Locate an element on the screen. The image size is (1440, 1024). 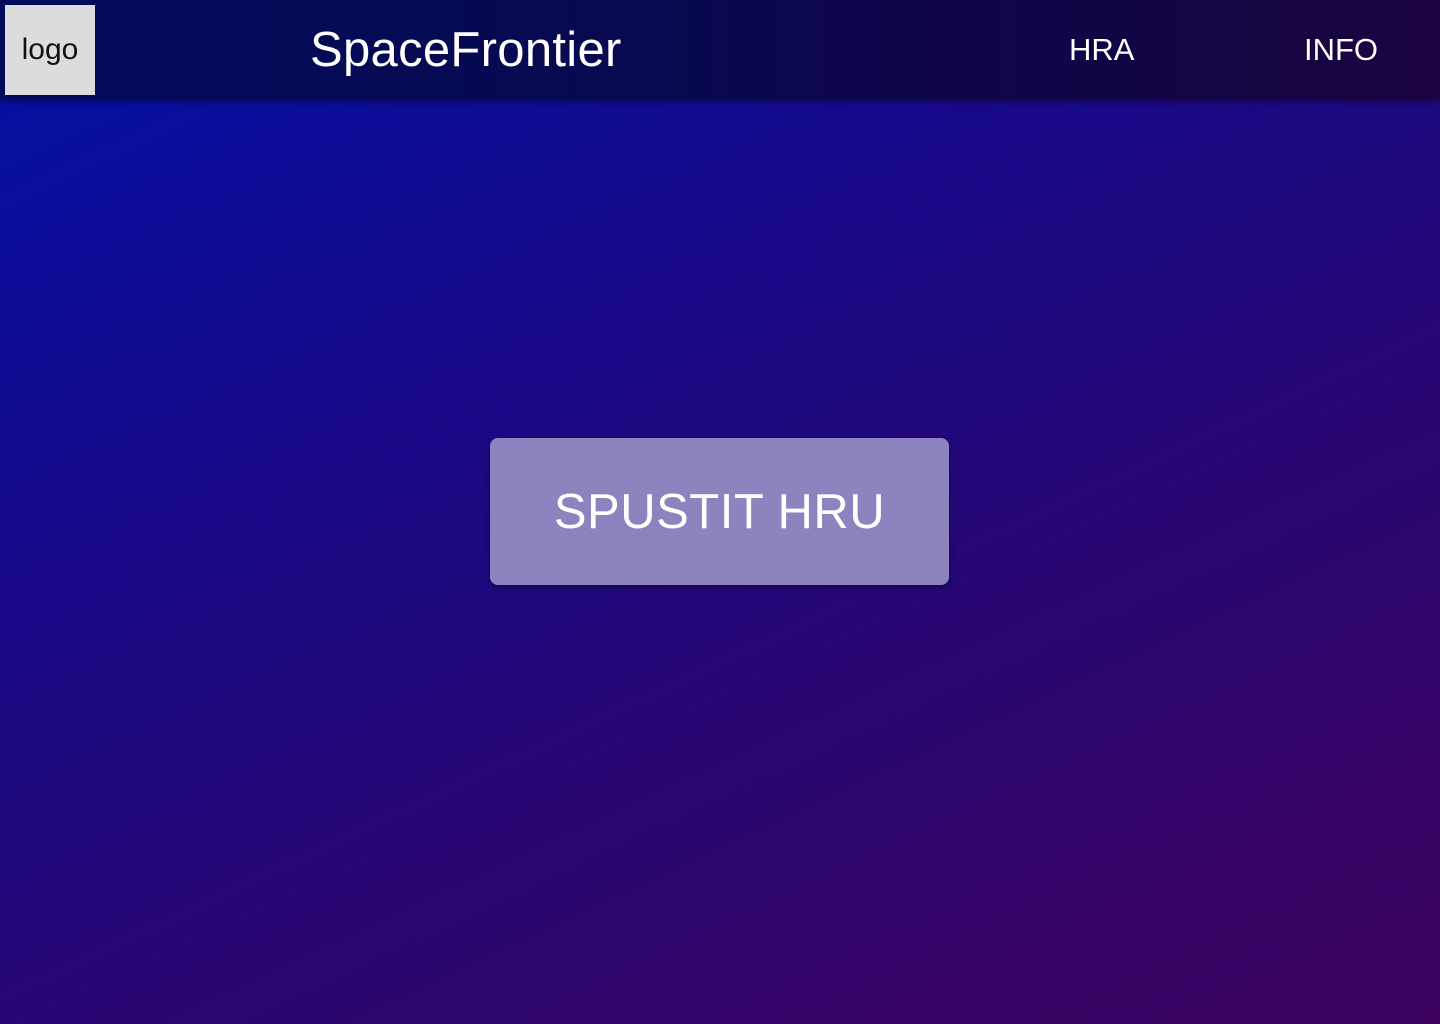
logo-placeholder: logo is located at coordinates (50, 50).